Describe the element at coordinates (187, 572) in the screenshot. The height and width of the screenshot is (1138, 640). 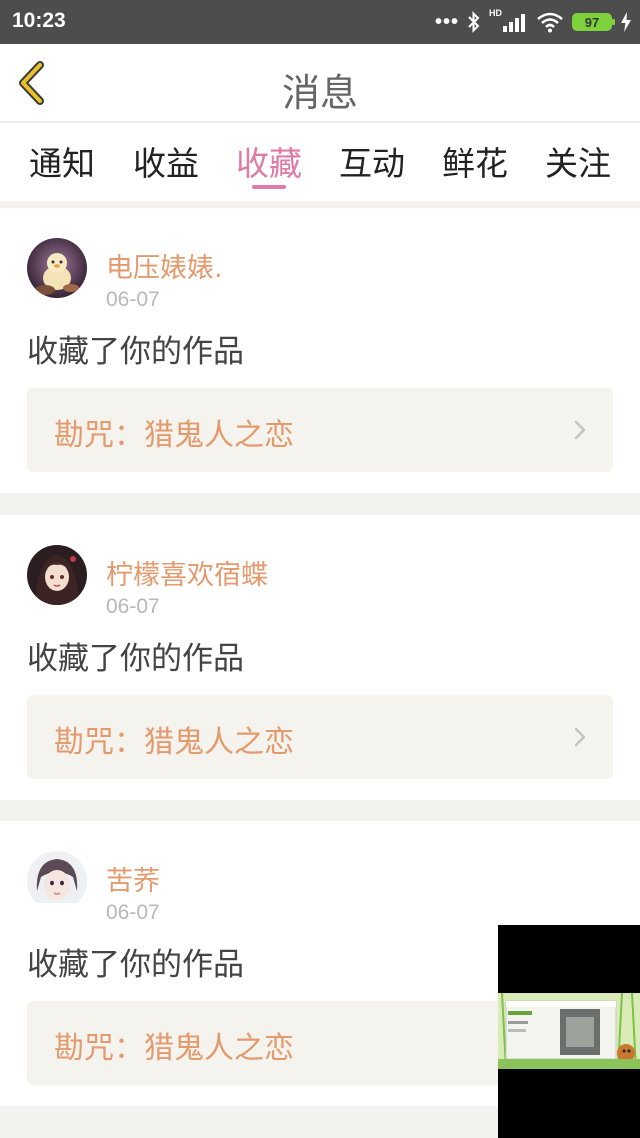
I see `user-name: 柠檬喜欢宿蝶` at that location.